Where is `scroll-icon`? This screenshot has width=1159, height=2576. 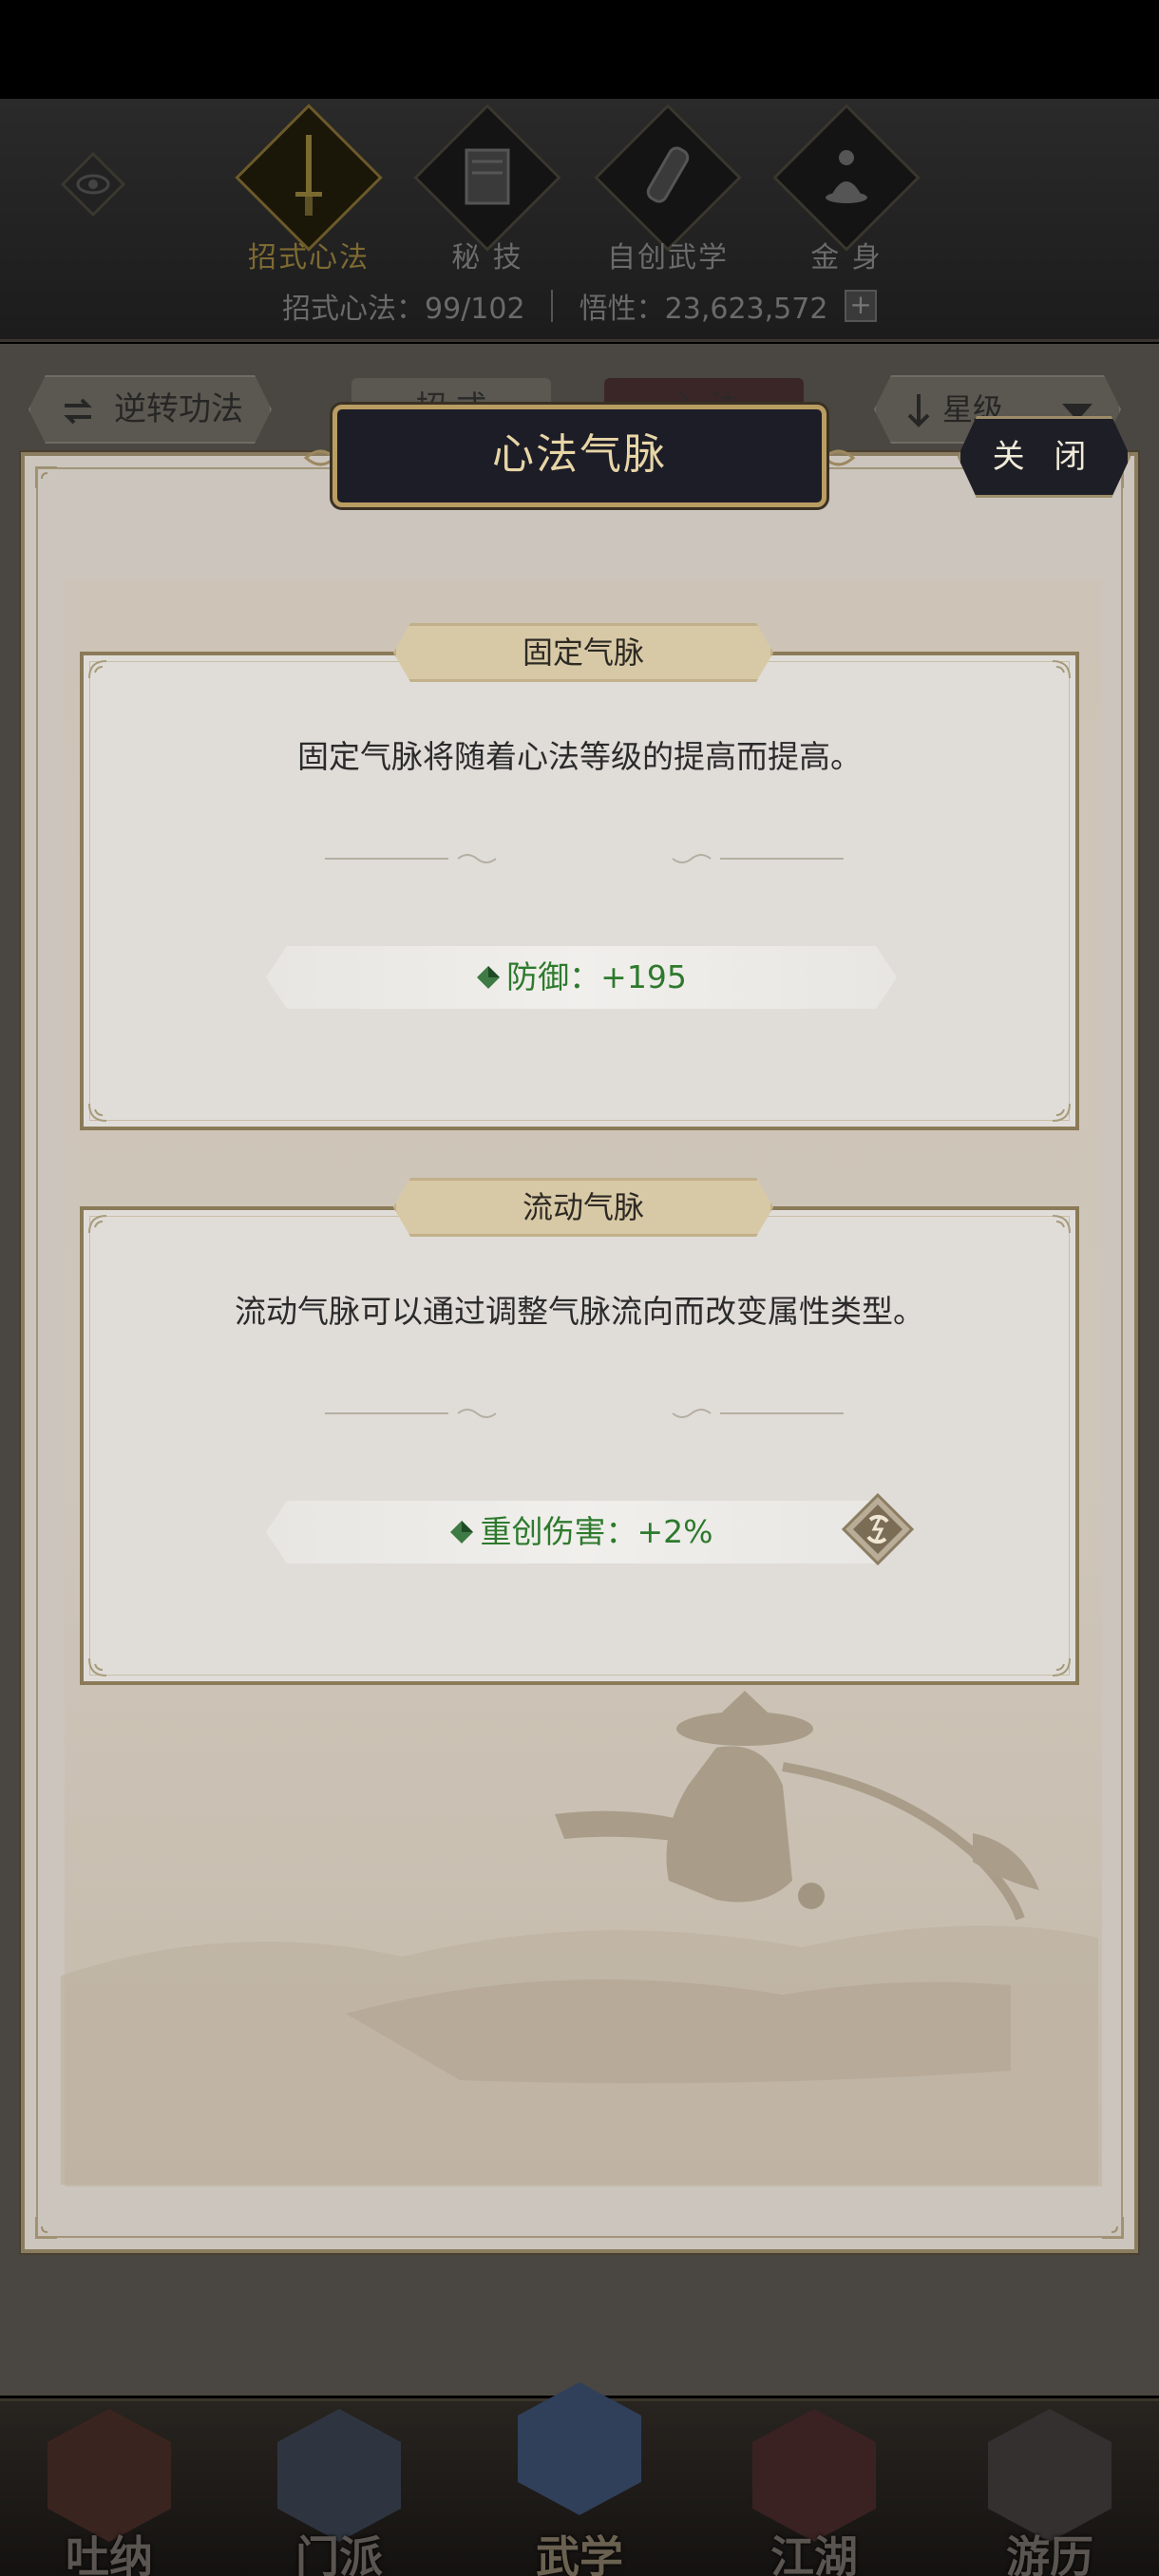 scroll-icon is located at coordinates (668, 174).